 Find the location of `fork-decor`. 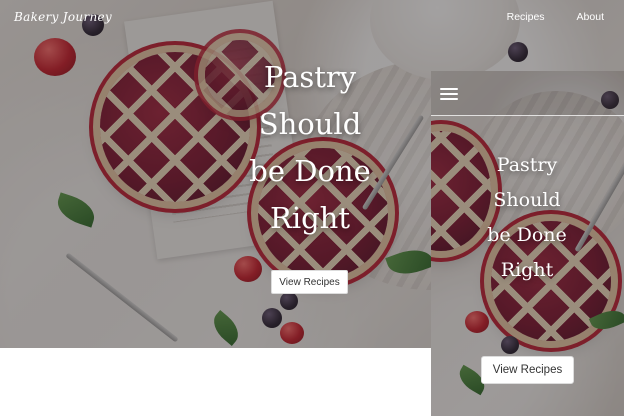

fork-decor is located at coordinates (122, 297).